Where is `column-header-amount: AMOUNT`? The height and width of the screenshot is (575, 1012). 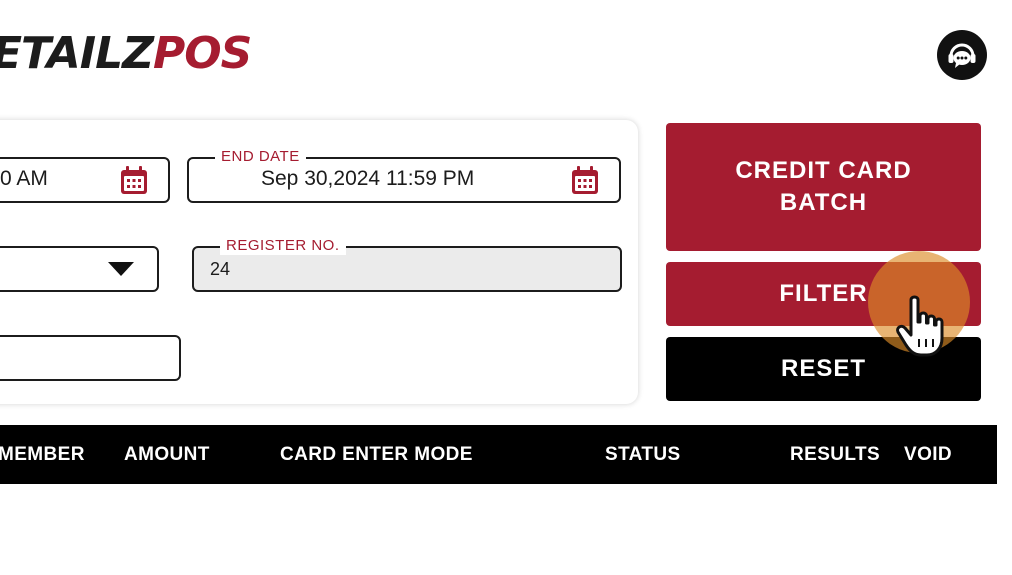
column-header-amount: AMOUNT is located at coordinates (167, 455).